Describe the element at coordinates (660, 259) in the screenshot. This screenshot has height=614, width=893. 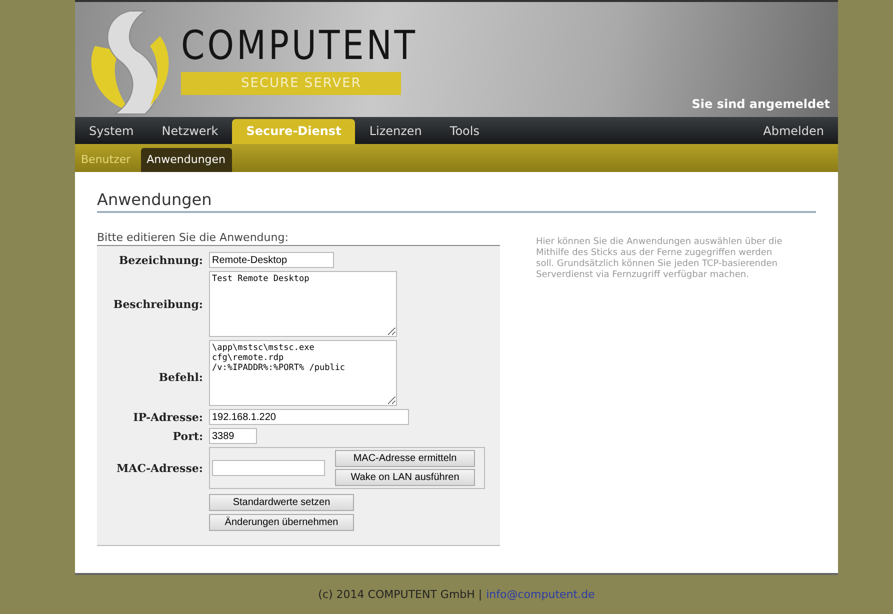
I see `help-text: Hier können Sie die Anwendungen auswählen über die Mithilfe des Sticks aus der Ferne zugegriffen werden soll. Grundsätzlich können Sie jeden TCP-basierenden Serverdienst via Fernzugriff verfügbar machen.` at that location.